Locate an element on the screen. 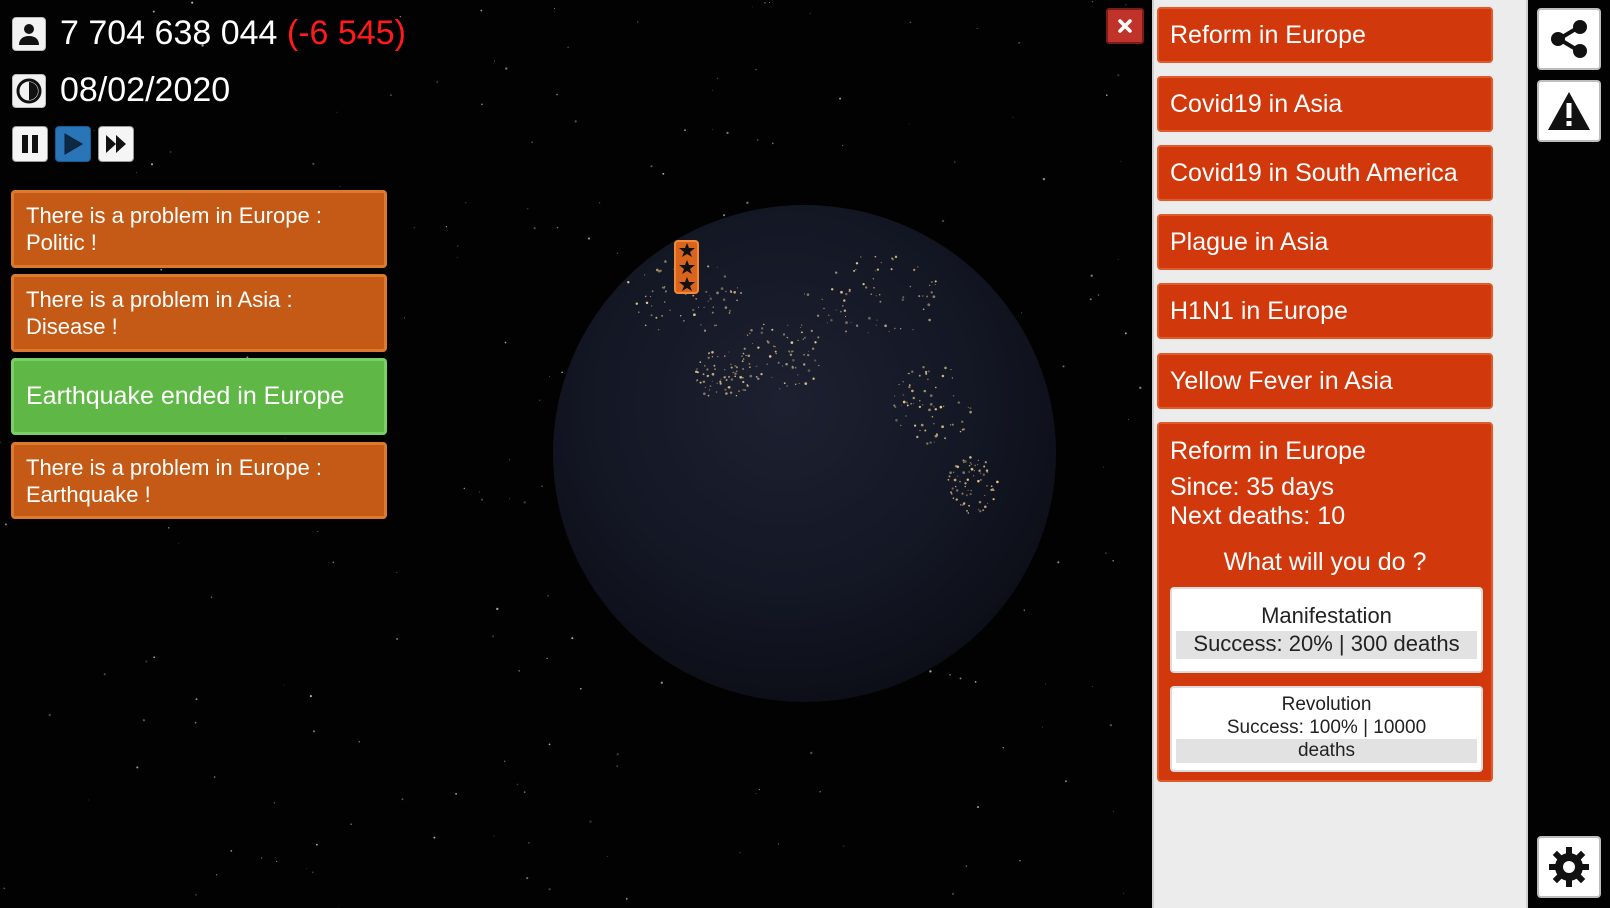  notification-item: There is a problem in Europe : Politic ! is located at coordinates (199, 229).